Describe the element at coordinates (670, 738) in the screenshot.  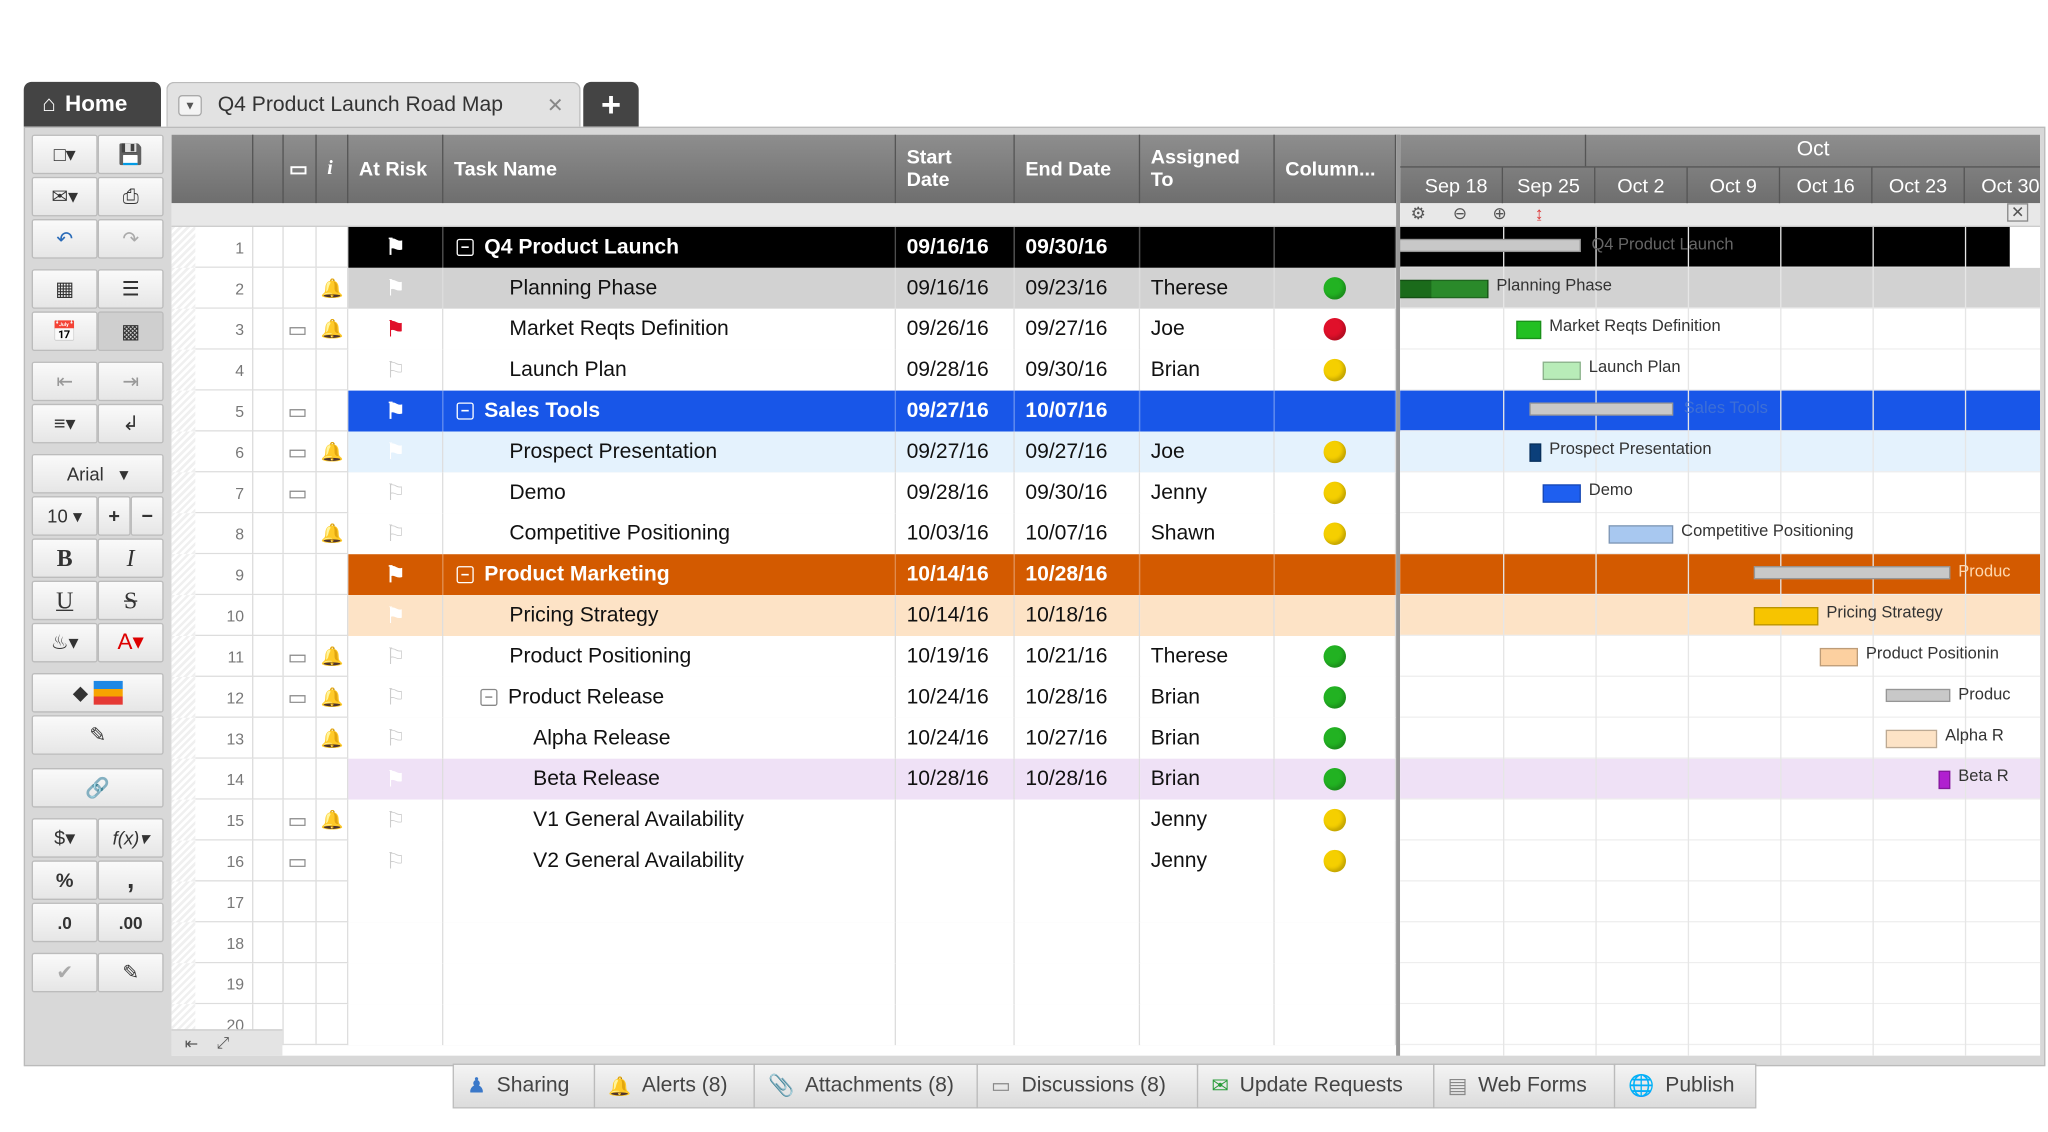
I see `task-name-cell: Alpha Release` at that location.